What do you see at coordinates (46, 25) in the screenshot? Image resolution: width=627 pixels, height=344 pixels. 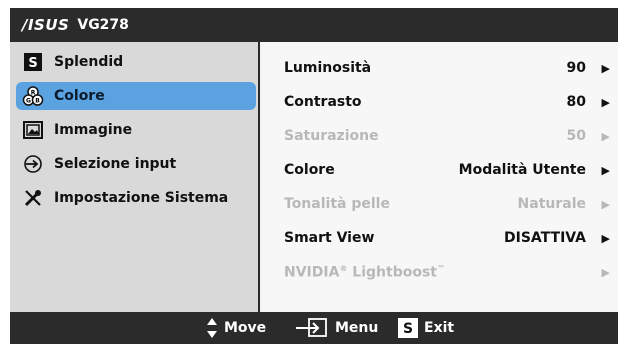 I see `asus-logo: /ISUS` at bounding box center [46, 25].